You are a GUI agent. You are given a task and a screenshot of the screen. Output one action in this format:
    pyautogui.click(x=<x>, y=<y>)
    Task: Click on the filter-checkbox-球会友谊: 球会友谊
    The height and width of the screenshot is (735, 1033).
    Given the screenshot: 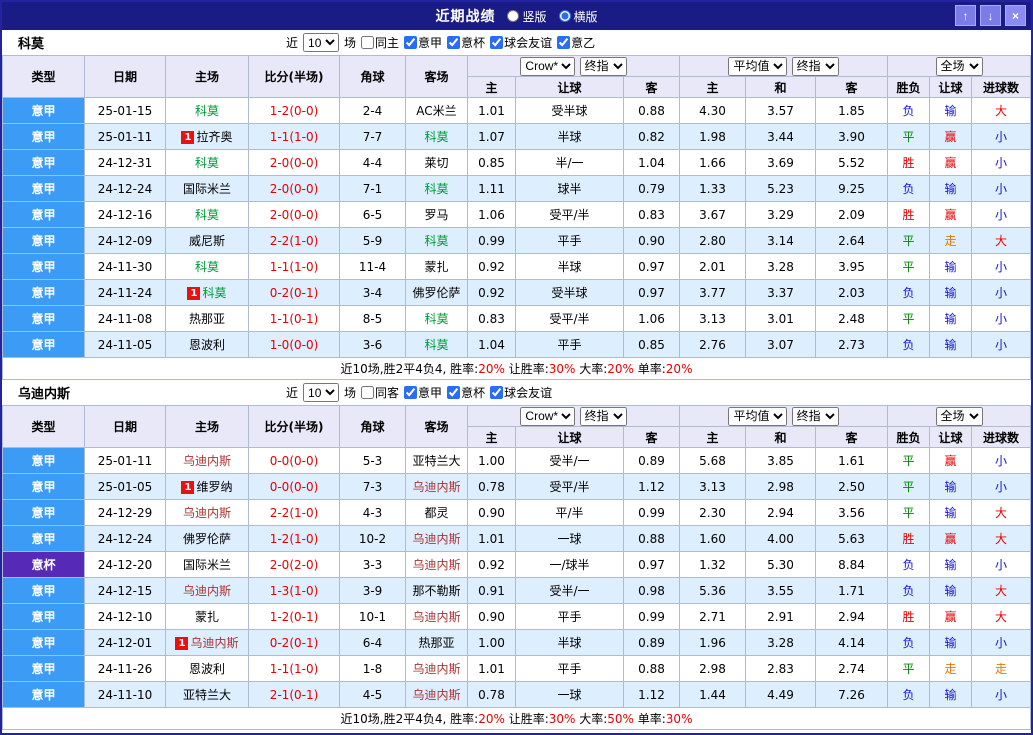 What is the action you would take?
    pyautogui.click(x=521, y=392)
    